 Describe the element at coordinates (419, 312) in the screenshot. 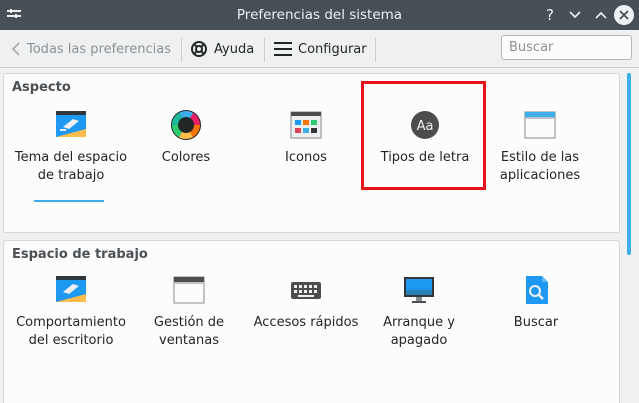

I see `item-startup-shutdown: Arranque y apagado` at that location.